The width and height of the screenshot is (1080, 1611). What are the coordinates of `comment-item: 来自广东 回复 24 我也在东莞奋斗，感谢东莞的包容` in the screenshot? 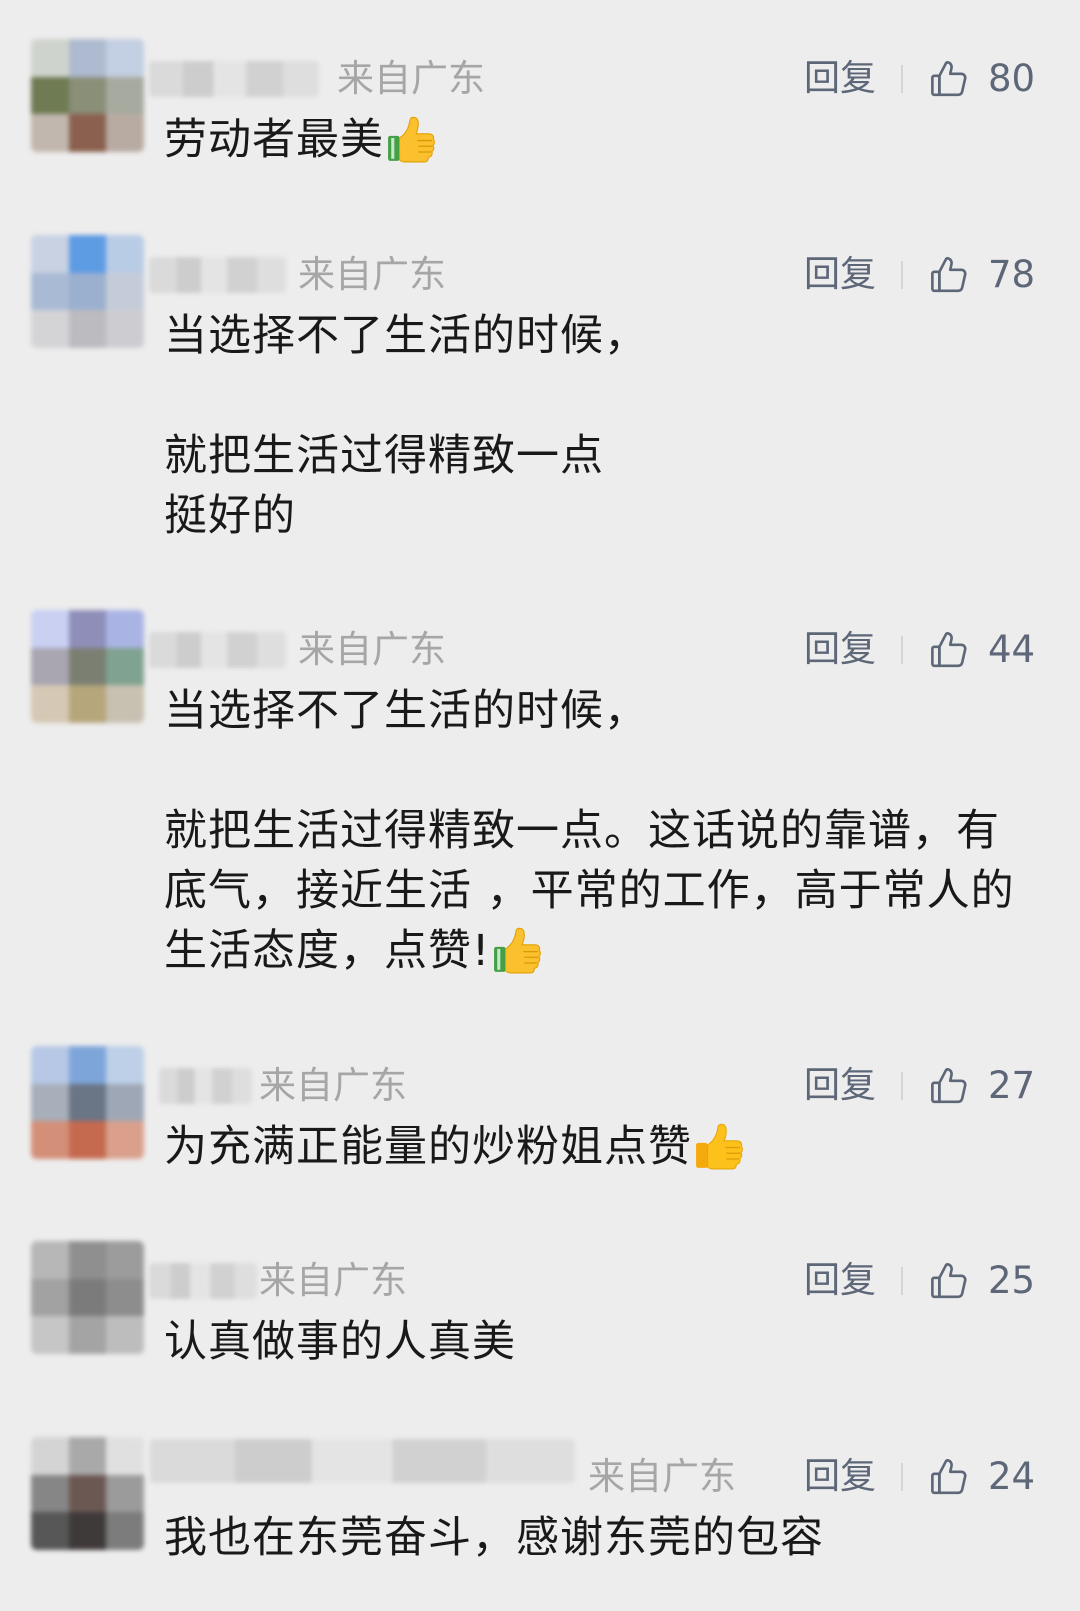 It's located at (540, 1512).